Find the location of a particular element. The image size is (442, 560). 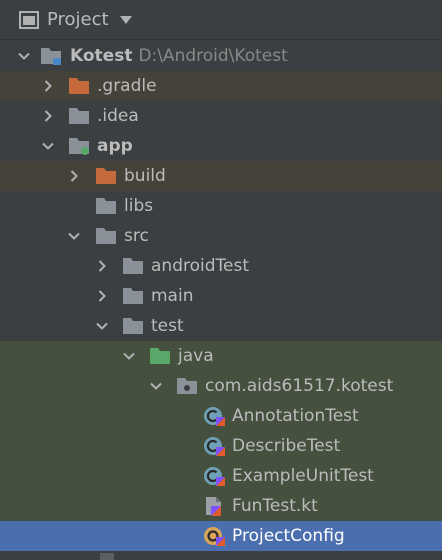

test-source-folder-icon is located at coordinates (160, 356).